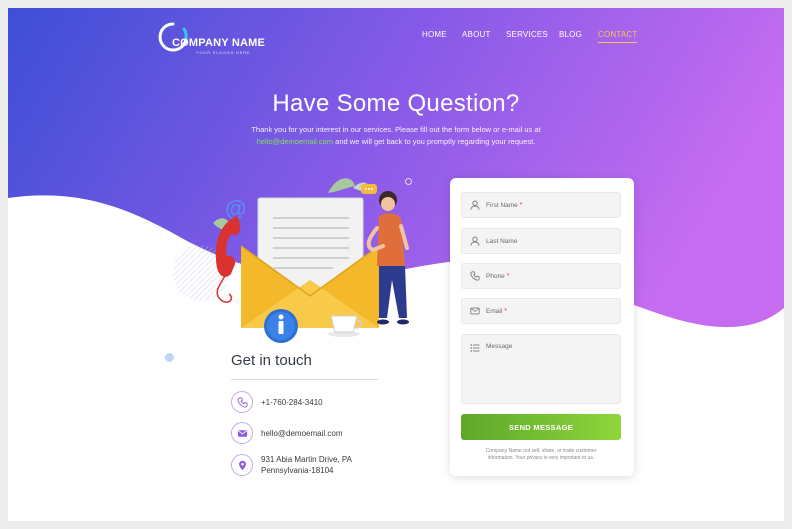  I want to click on nav-item-services: SERVICES, so click(527, 34).